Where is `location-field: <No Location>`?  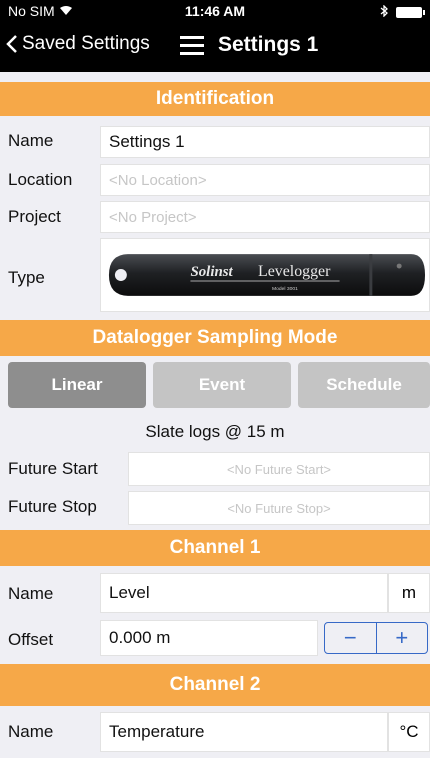 location-field: <No Location> is located at coordinates (265, 180).